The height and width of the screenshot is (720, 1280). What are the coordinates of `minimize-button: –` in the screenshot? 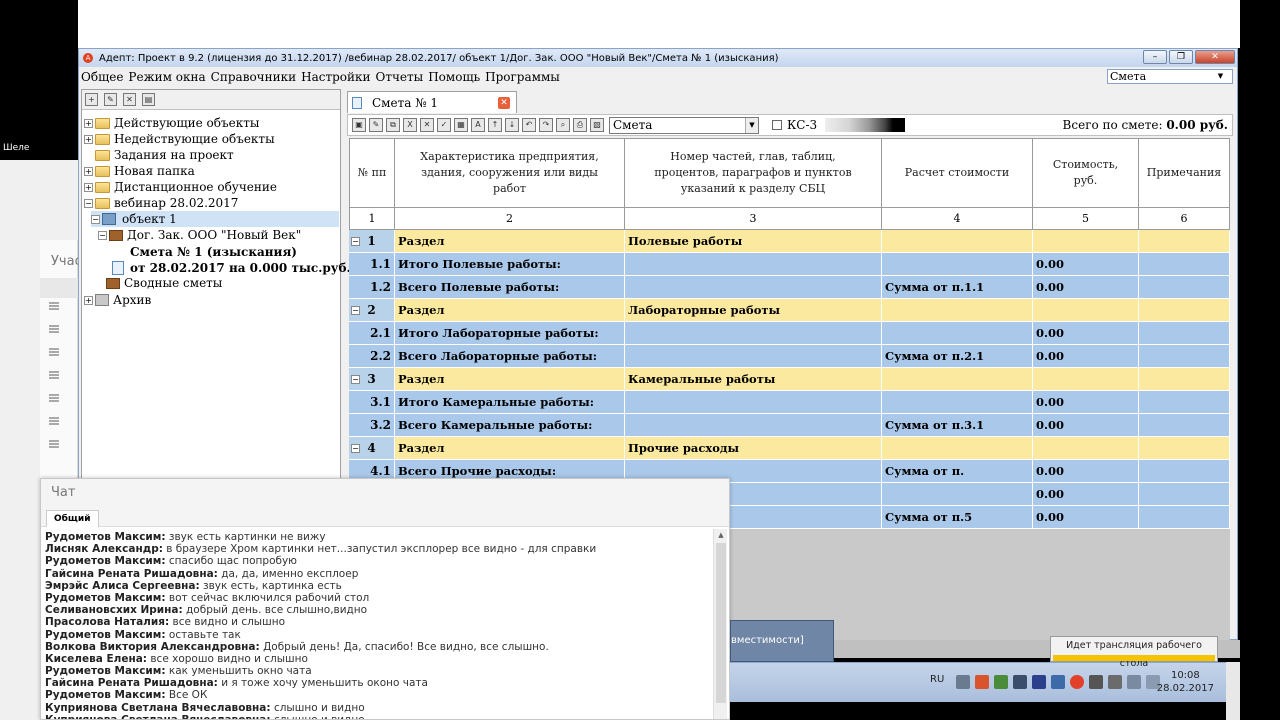 It's located at (1155, 57).